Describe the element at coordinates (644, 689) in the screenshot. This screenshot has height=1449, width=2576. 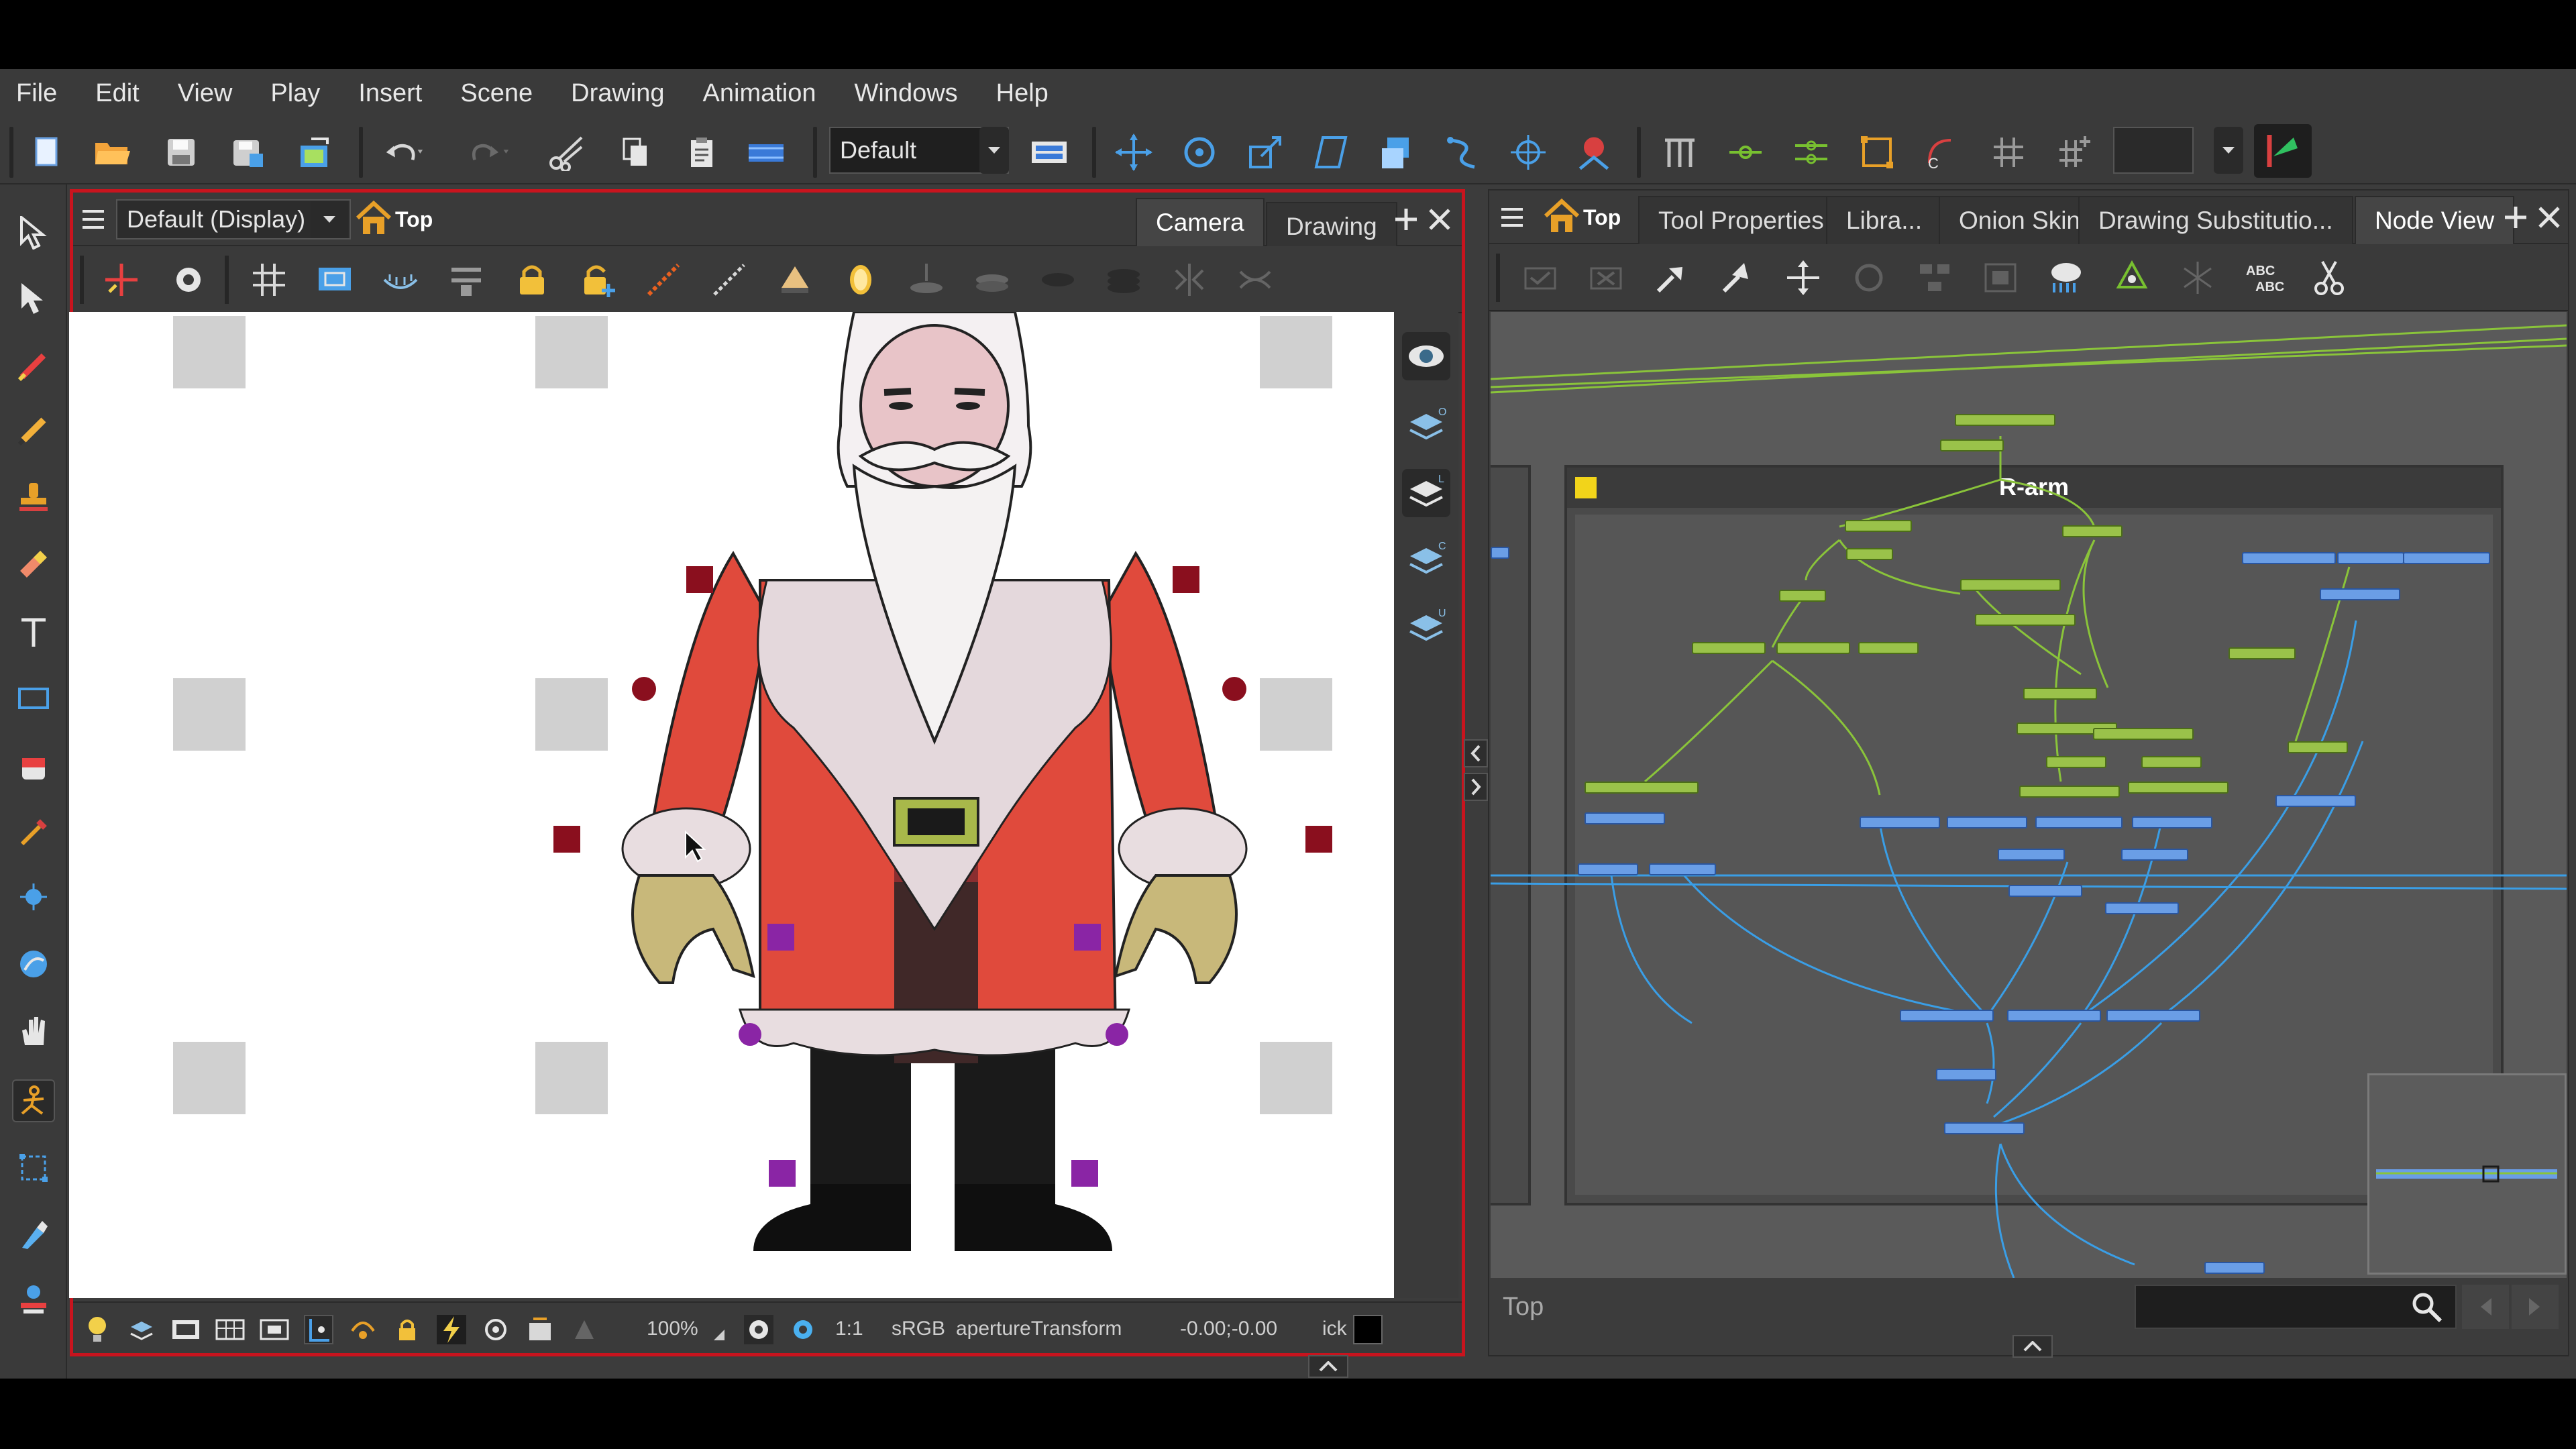
I see `rig-pivot-red` at that location.